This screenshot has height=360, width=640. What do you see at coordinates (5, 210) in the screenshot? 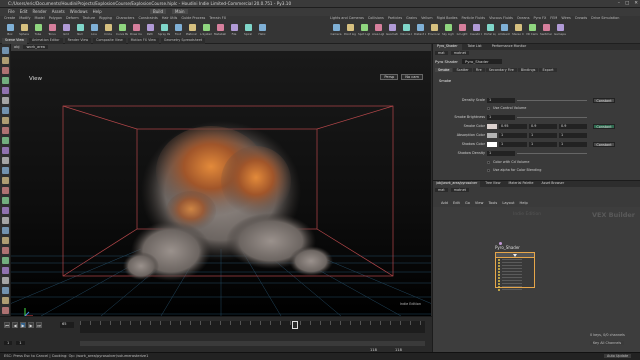
I see `display-icon` at bounding box center [5, 210].